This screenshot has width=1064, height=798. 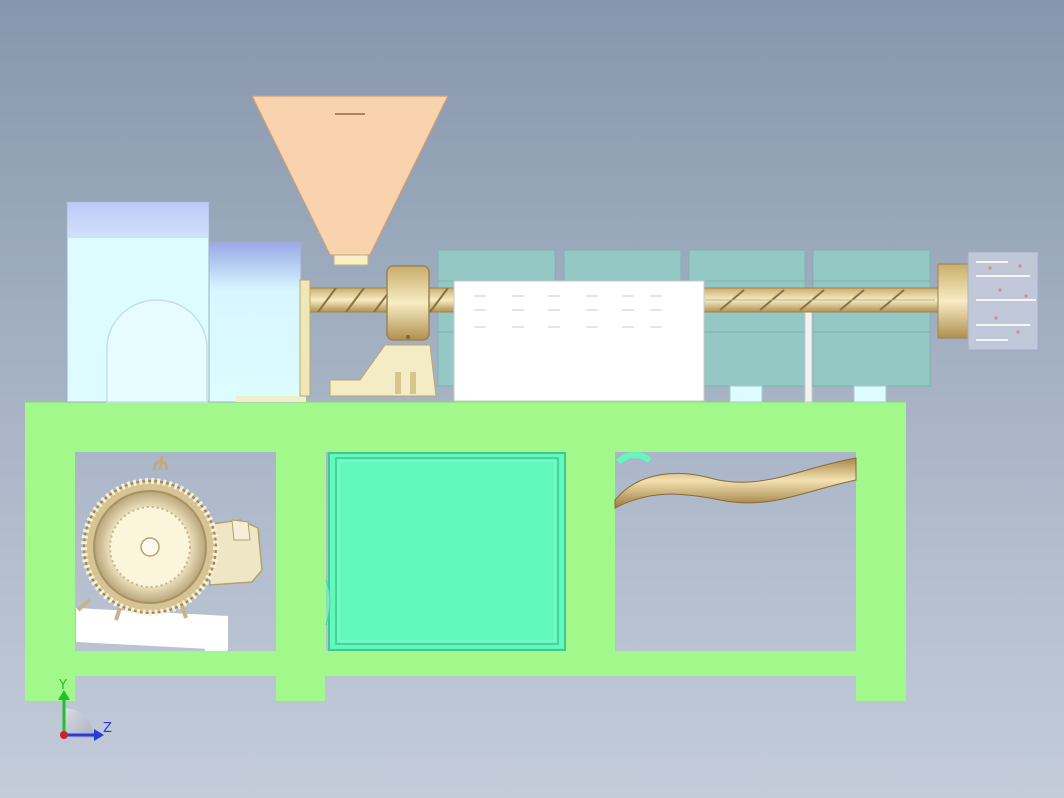 I want to click on z-axis-label: Z, so click(x=107, y=728).